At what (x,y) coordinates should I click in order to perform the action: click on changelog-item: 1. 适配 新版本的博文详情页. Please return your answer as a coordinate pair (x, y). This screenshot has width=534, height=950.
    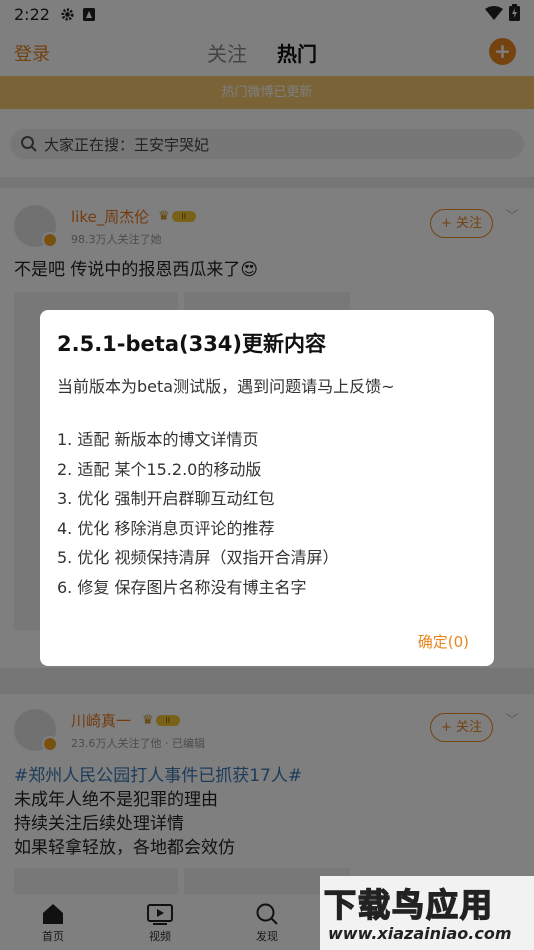
    Looking at the image, I should click on (158, 439).